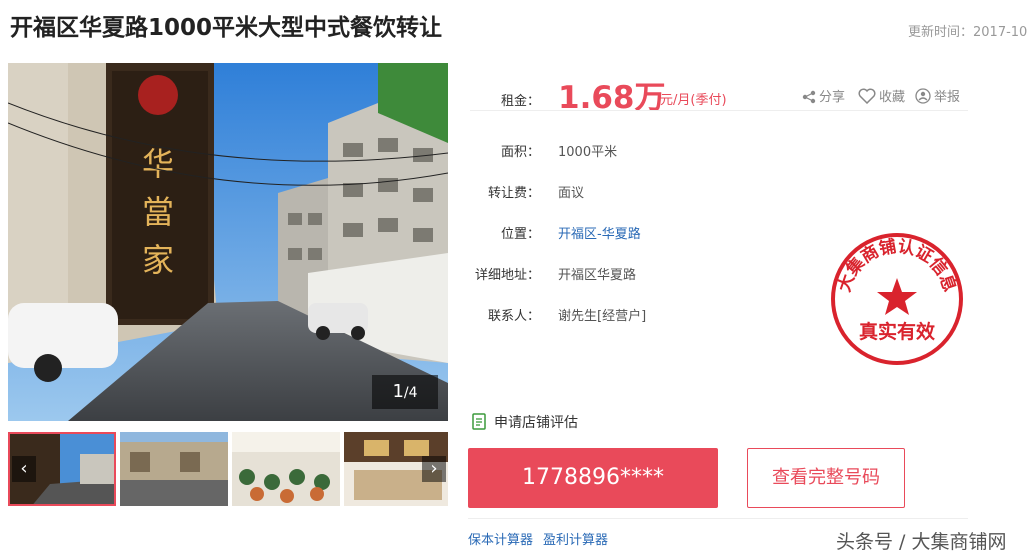 Image resolution: width=1035 pixels, height=558 pixels. Describe the element at coordinates (968, 32) in the screenshot. I see `update-time: 更新时间：2017-10` at that location.